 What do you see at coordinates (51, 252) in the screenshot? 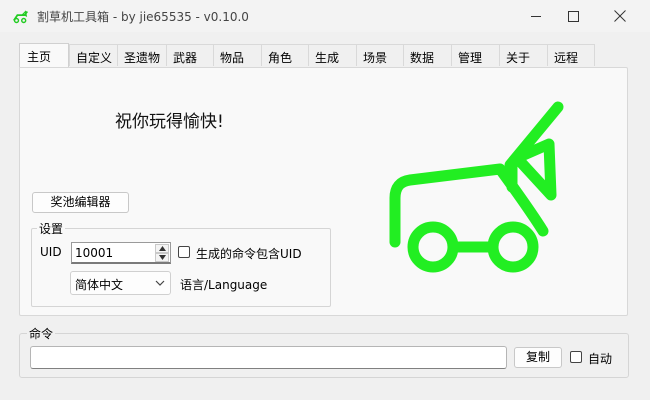
I see `uid-label: UID` at bounding box center [51, 252].